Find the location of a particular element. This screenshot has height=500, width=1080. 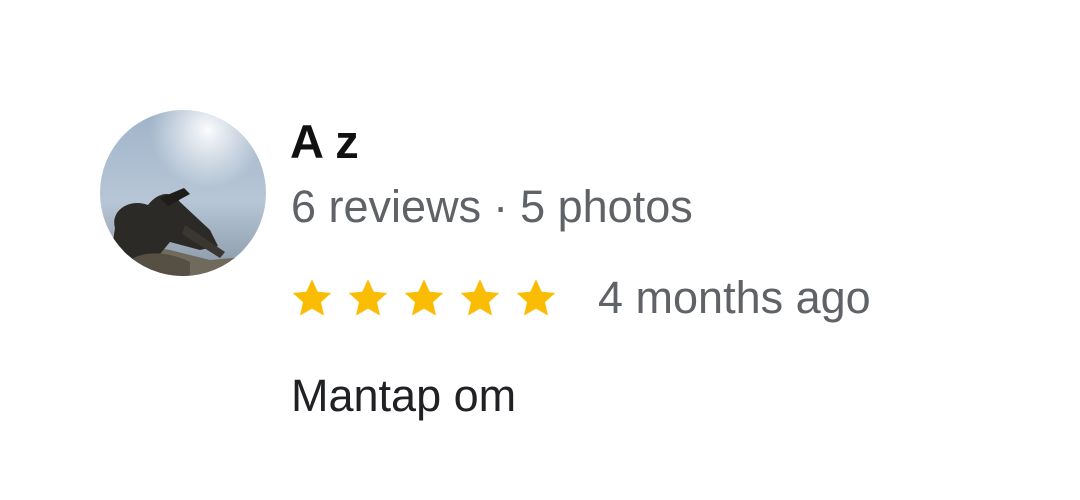

photos-count: 5 photos is located at coordinates (606, 206).